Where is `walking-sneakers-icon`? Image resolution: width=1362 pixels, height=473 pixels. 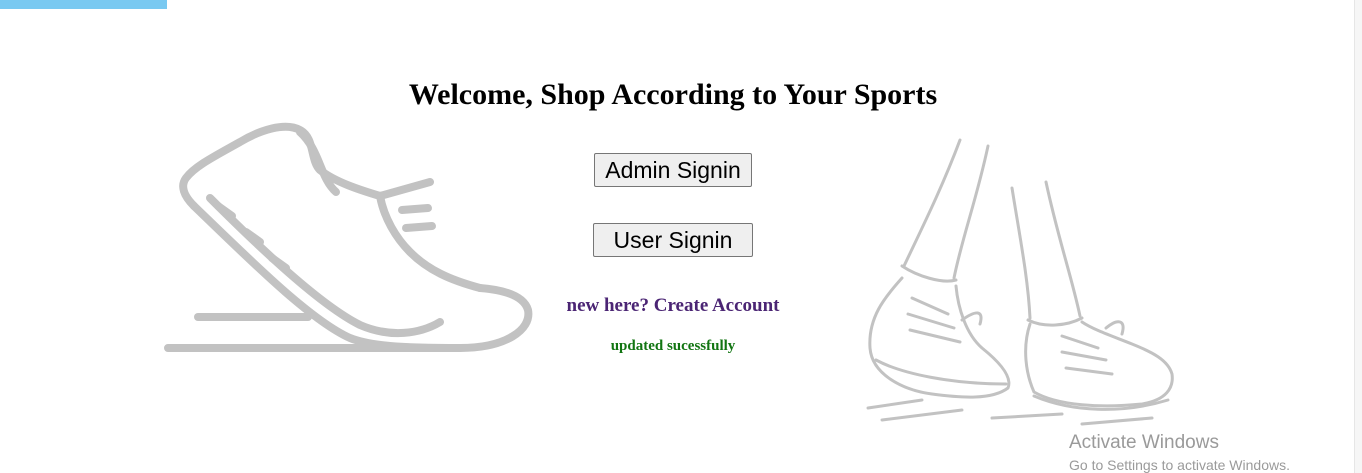 walking-sneakers-icon is located at coordinates (1020, 282).